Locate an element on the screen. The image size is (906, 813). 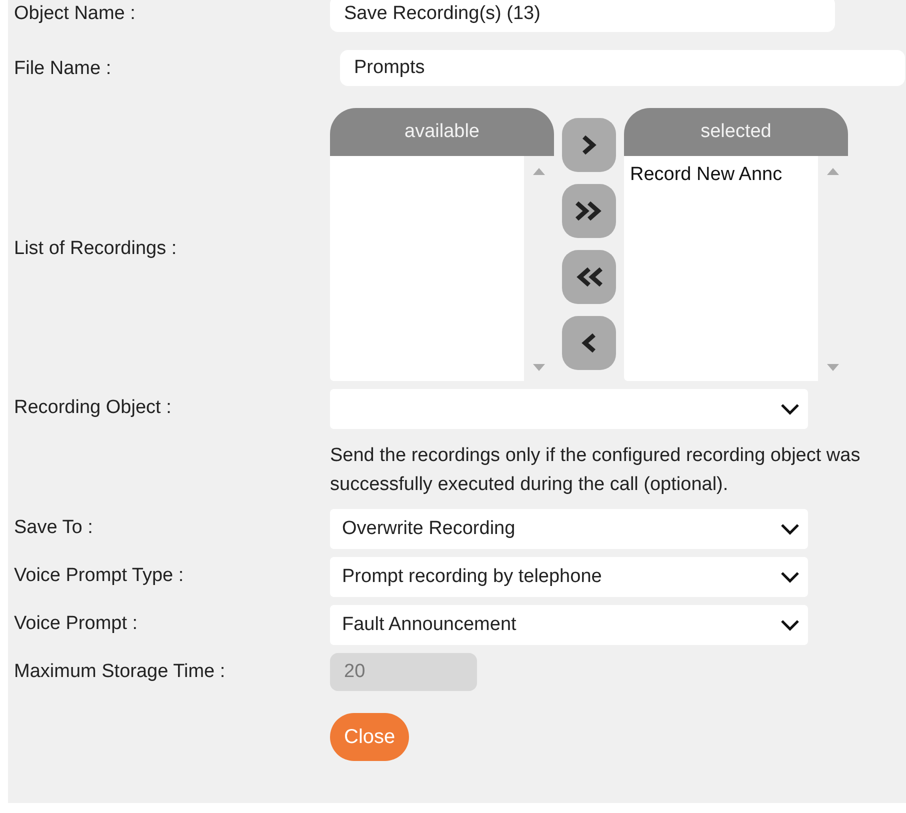
field-label: Voice Prompt Type : is located at coordinates (99, 575).